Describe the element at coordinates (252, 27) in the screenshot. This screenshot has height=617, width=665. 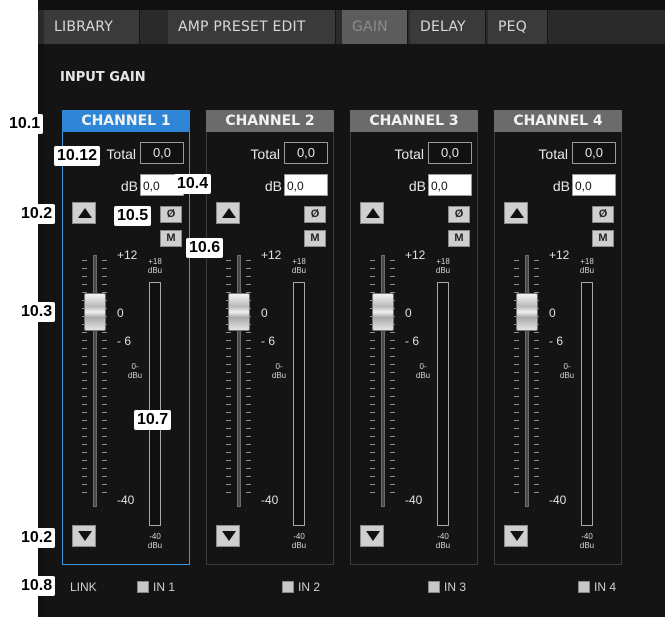
I see `tab-amp-preset-edit: AMP PRESET EDIT` at that location.